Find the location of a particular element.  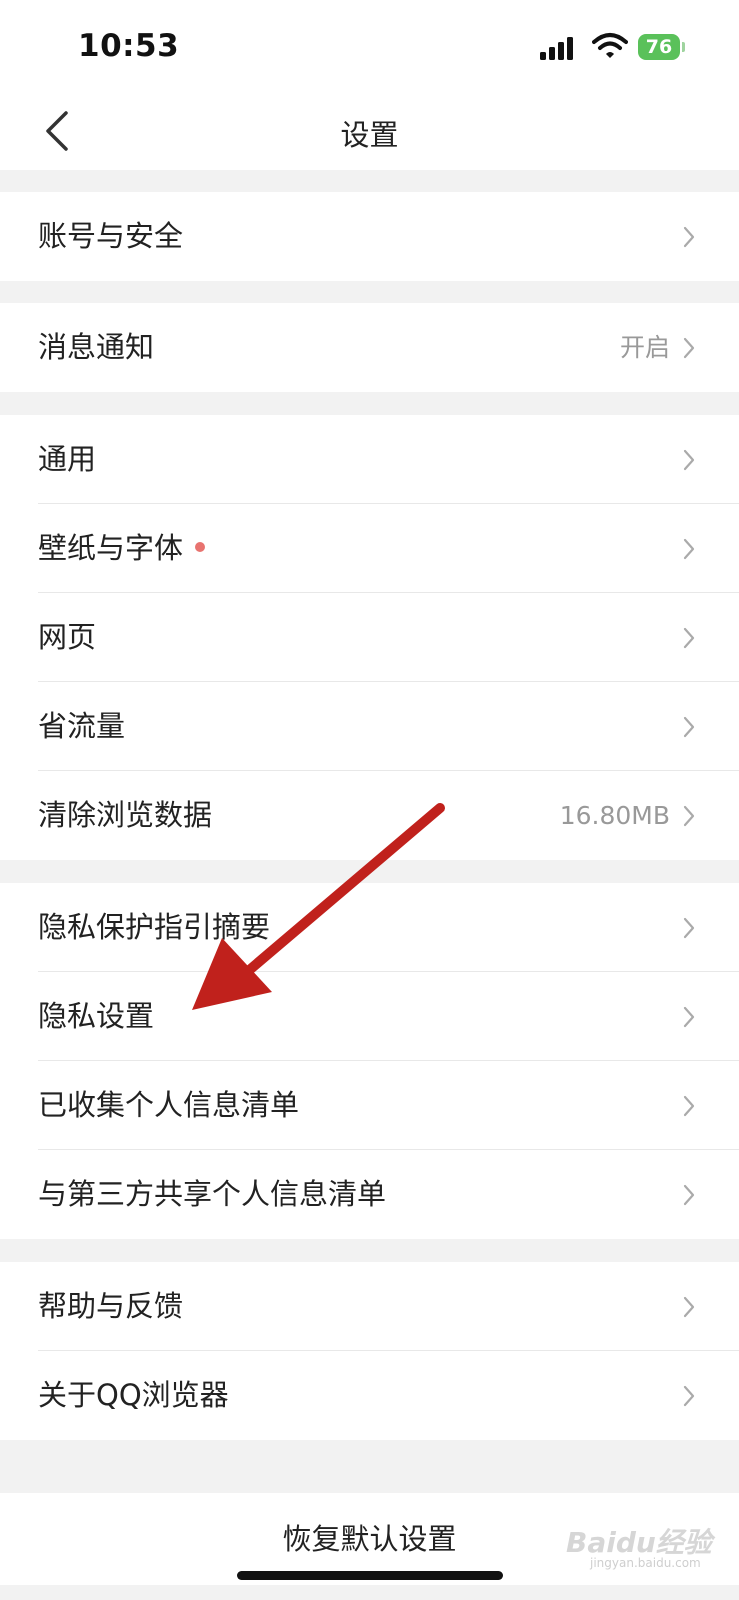

settings-item-privacy-settings: 隐私设置 is located at coordinates (369, 1016).